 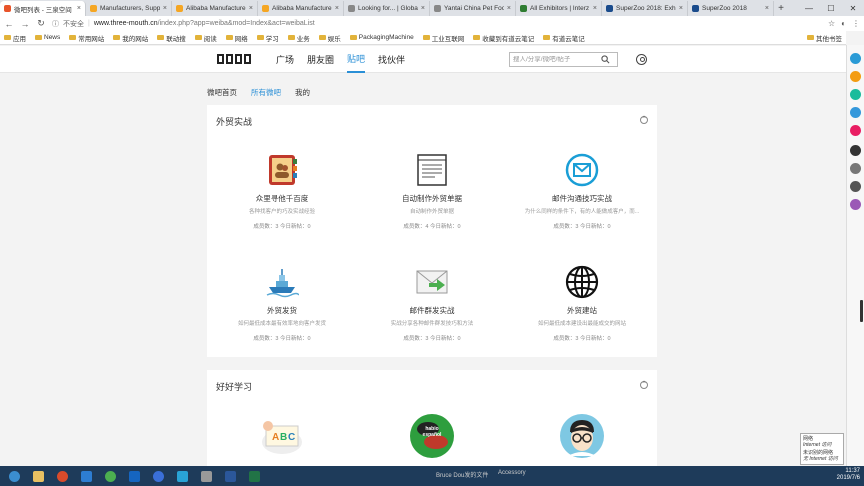 What do you see at coordinates (831, 8) in the screenshot?
I see `maximize-button: ☐` at bounding box center [831, 8].